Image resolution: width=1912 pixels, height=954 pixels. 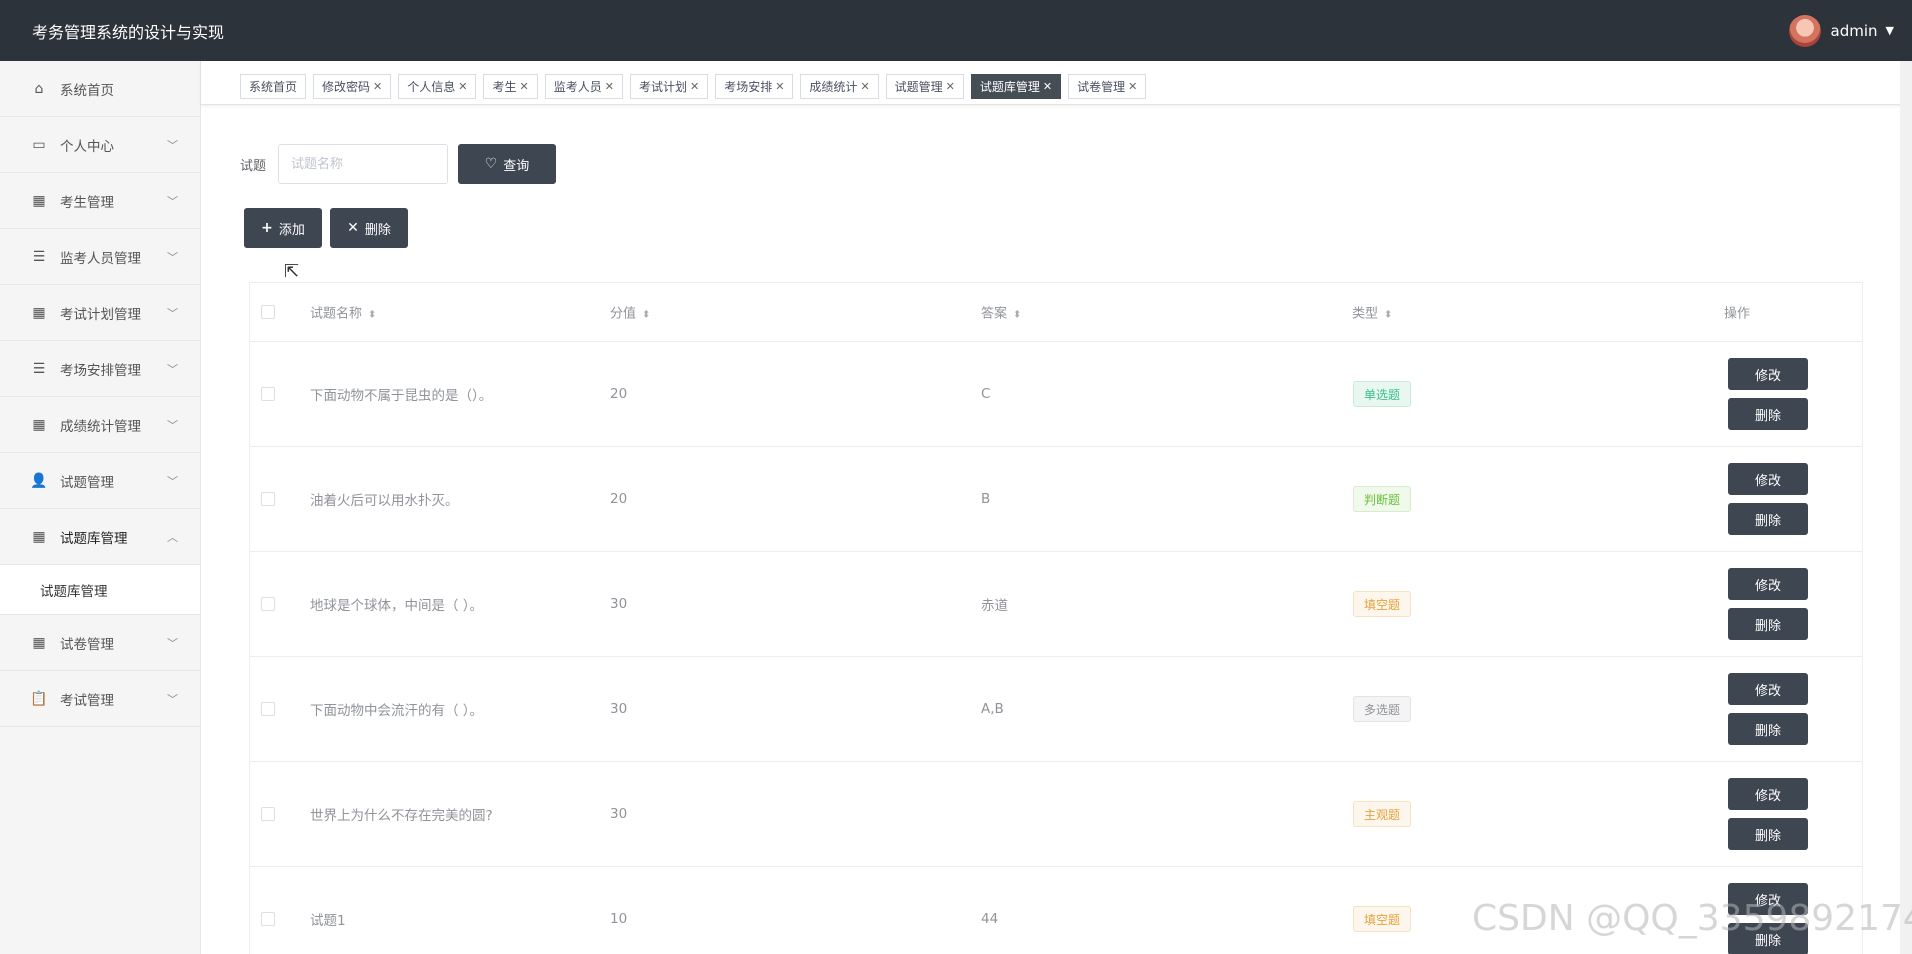 What do you see at coordinates (956, 30) in the screenshot?
I see `top-header: 考务管理系统的设计与实现 admin ▼` at bounding box center [956, 30].